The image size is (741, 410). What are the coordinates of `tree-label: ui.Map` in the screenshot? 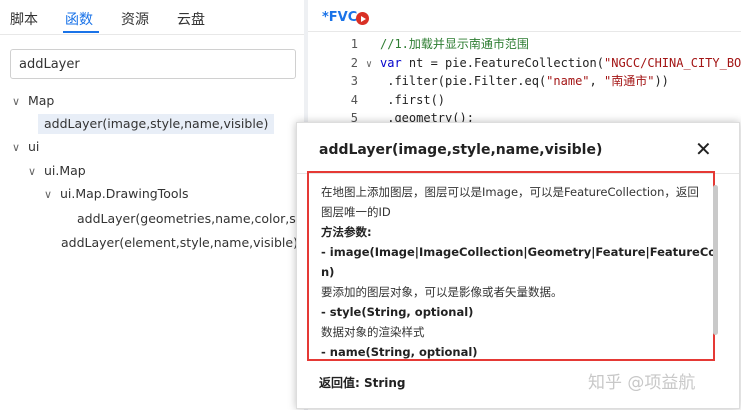 It's located at (64, 170).